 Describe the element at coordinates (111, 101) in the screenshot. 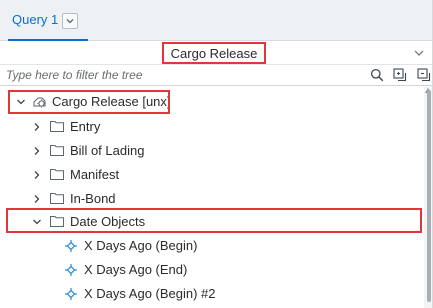

I see `tree-node-label: Cargo Release [unx]` at that location.